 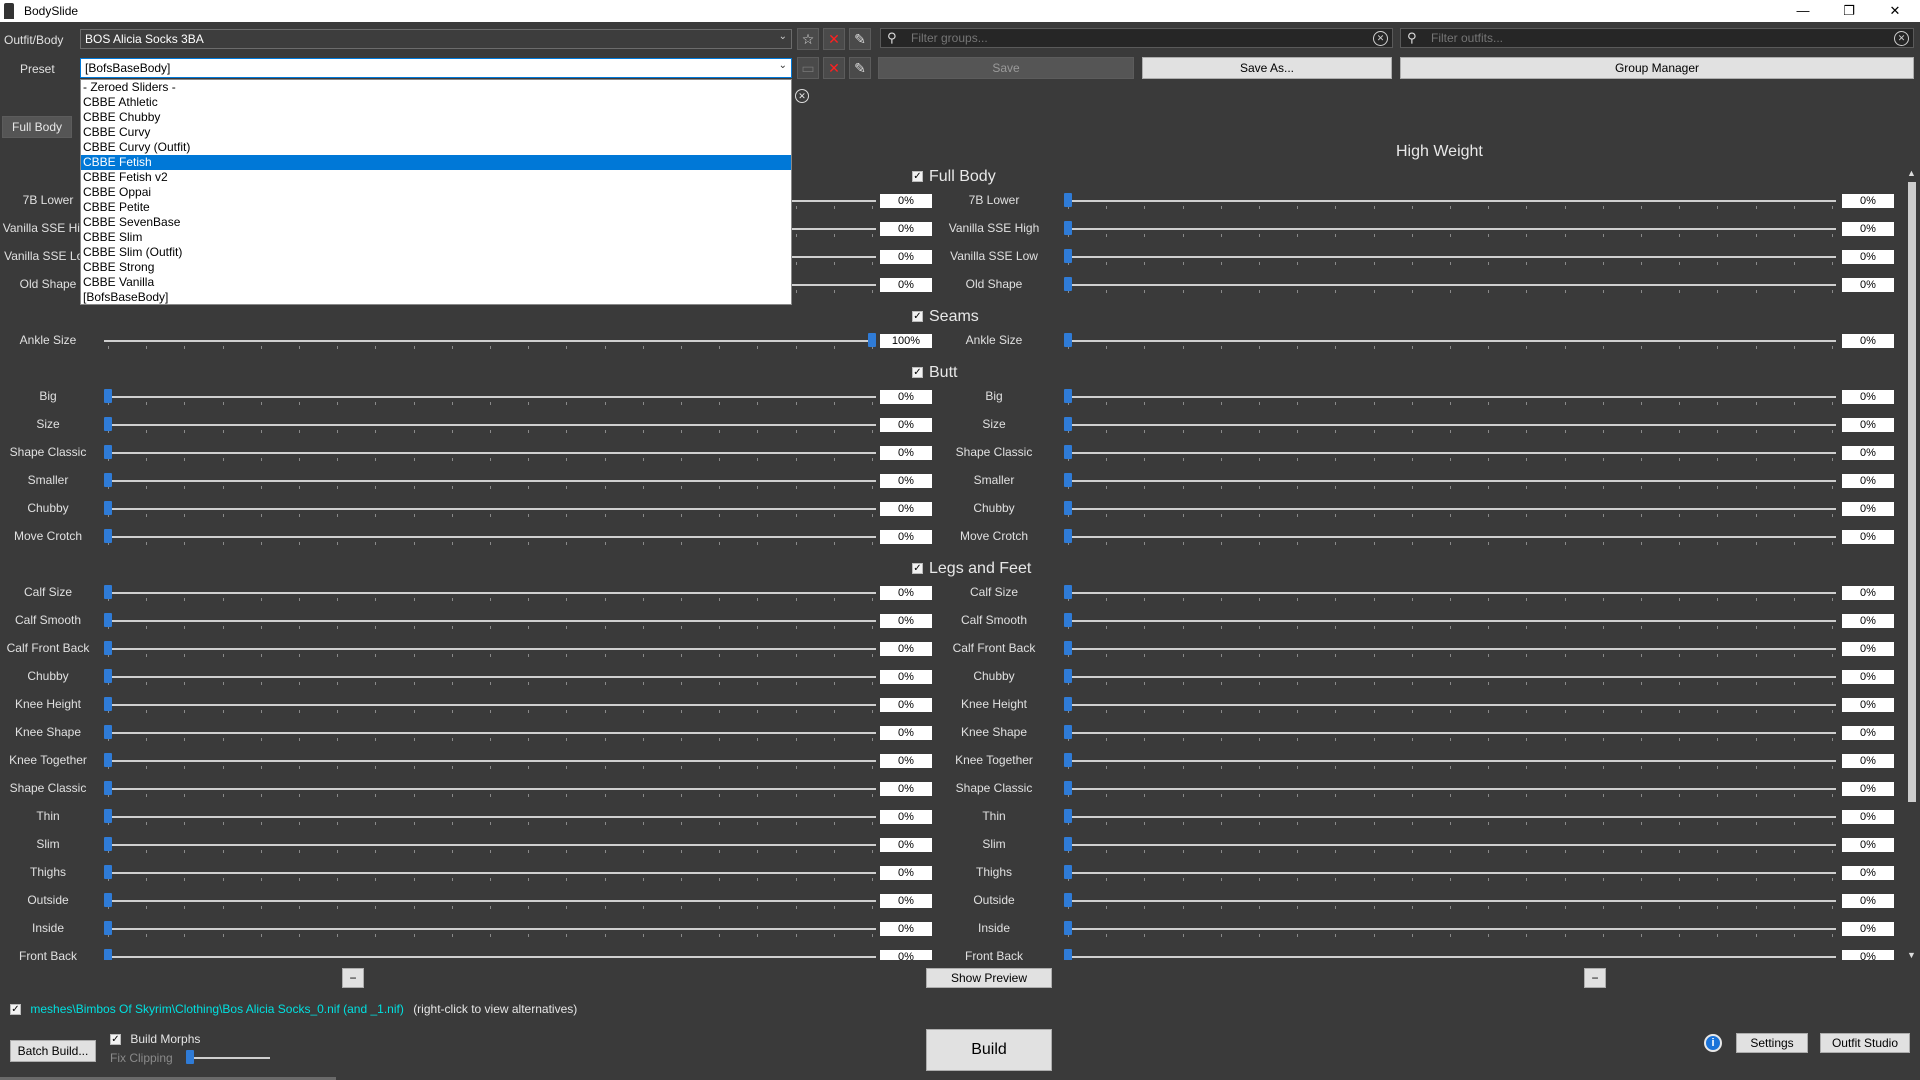 I want to click on section-header: ✓ Butt, so click(x=934, y=373).